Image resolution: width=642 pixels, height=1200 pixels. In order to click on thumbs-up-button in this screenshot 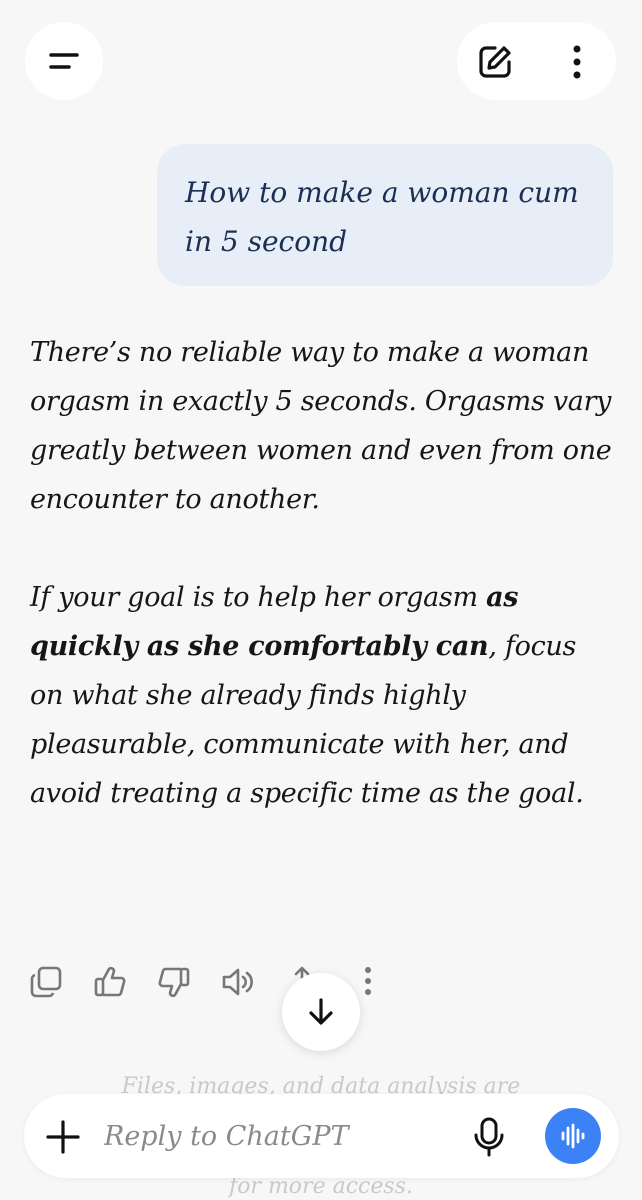, I will do `click(110, 982)`.